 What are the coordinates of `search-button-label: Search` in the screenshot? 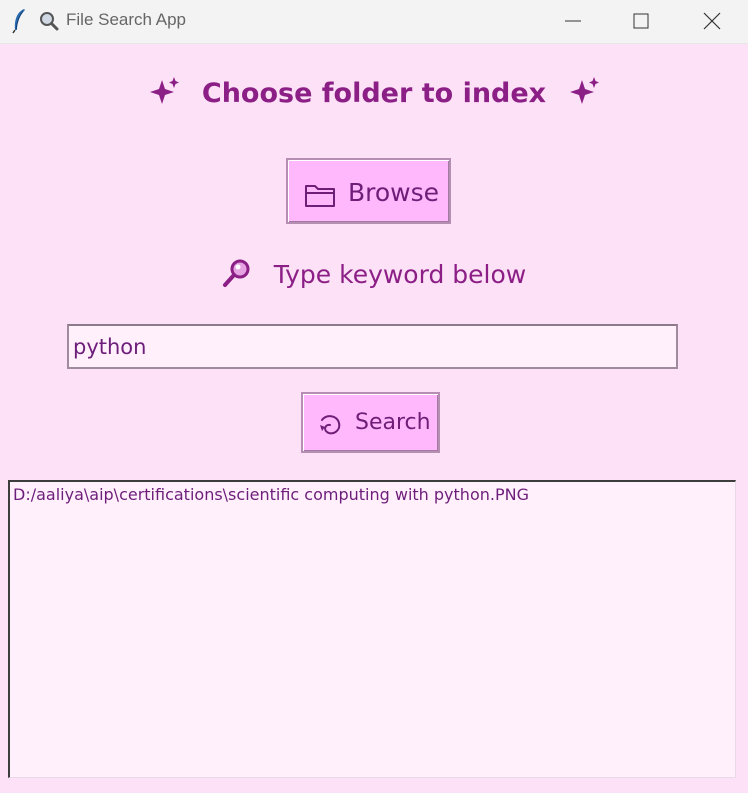 It's located at (393, 422).